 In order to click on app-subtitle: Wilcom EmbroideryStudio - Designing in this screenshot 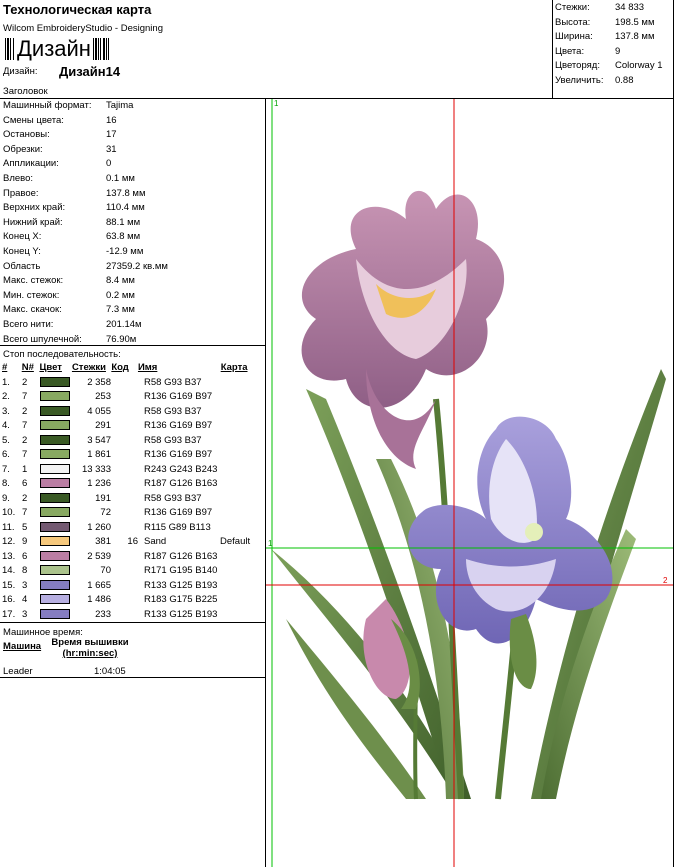, I will do `click(83, 28)`.